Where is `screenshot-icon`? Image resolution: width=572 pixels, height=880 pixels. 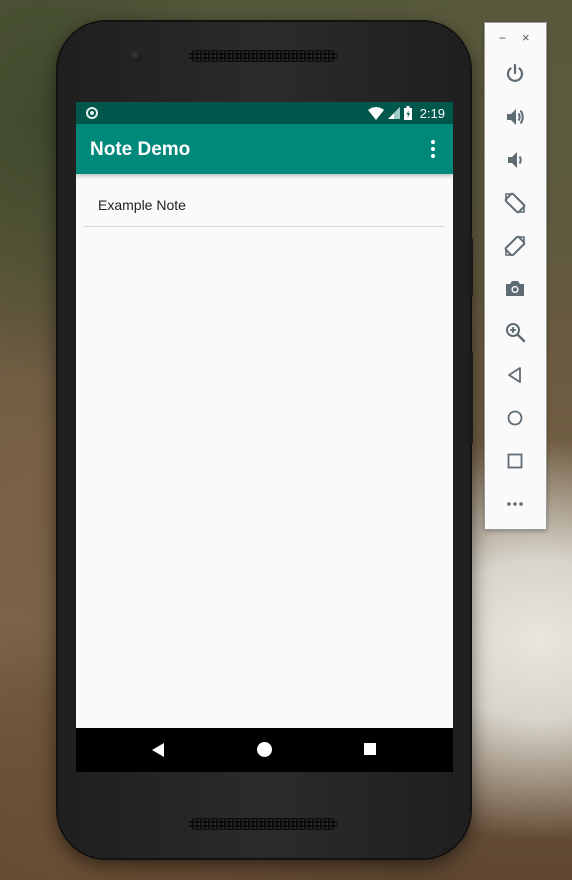 screenshot-icon is located at coordinates (515, 289).